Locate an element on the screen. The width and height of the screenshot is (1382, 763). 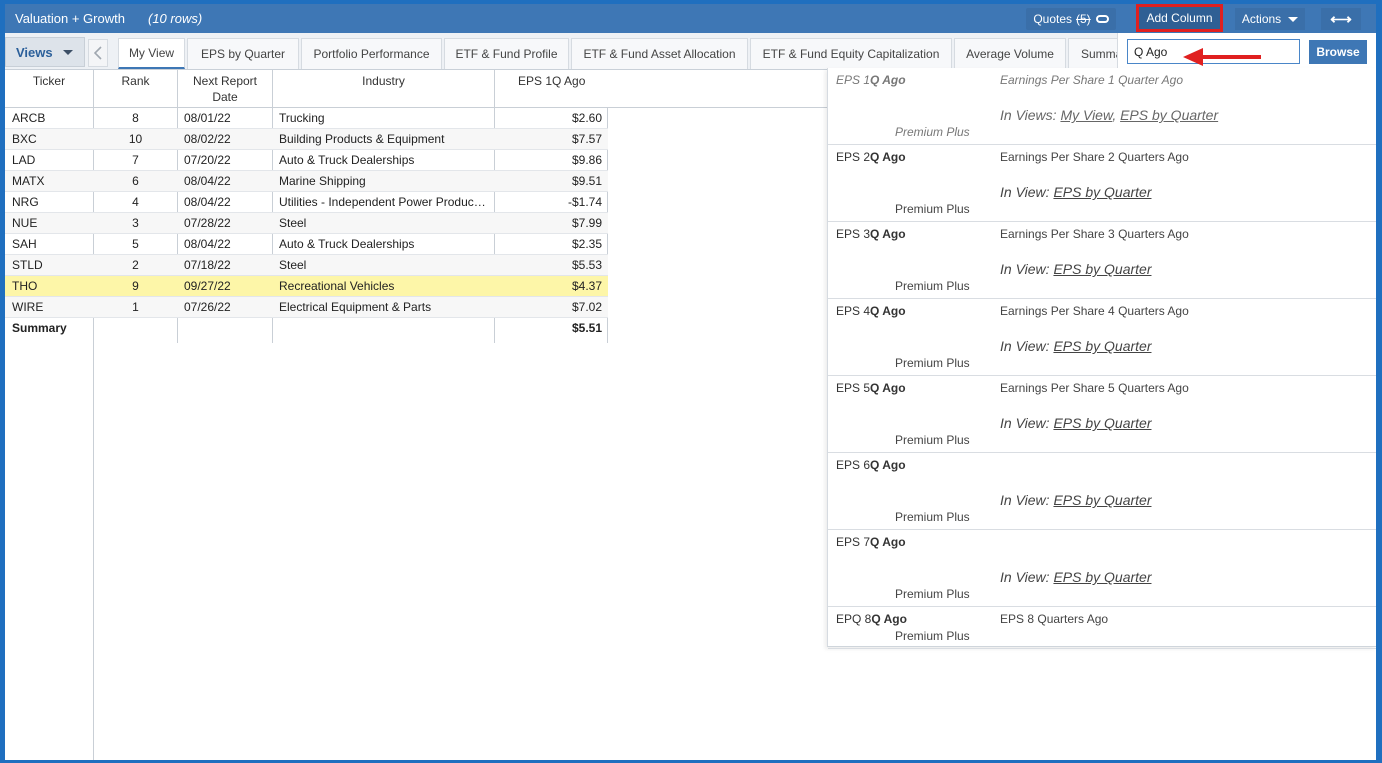
suggestion-description: Earnings Per Share 5 Quarters Ago is located at coordinates (1094, 388).